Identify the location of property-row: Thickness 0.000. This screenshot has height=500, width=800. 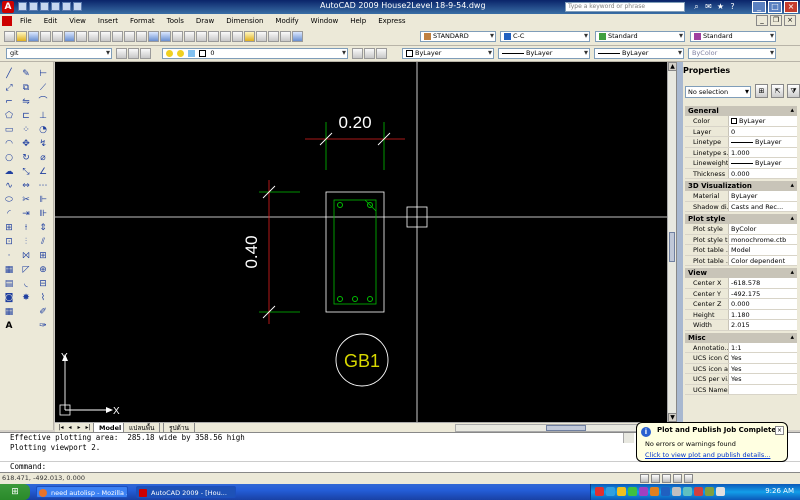
(741, 173).